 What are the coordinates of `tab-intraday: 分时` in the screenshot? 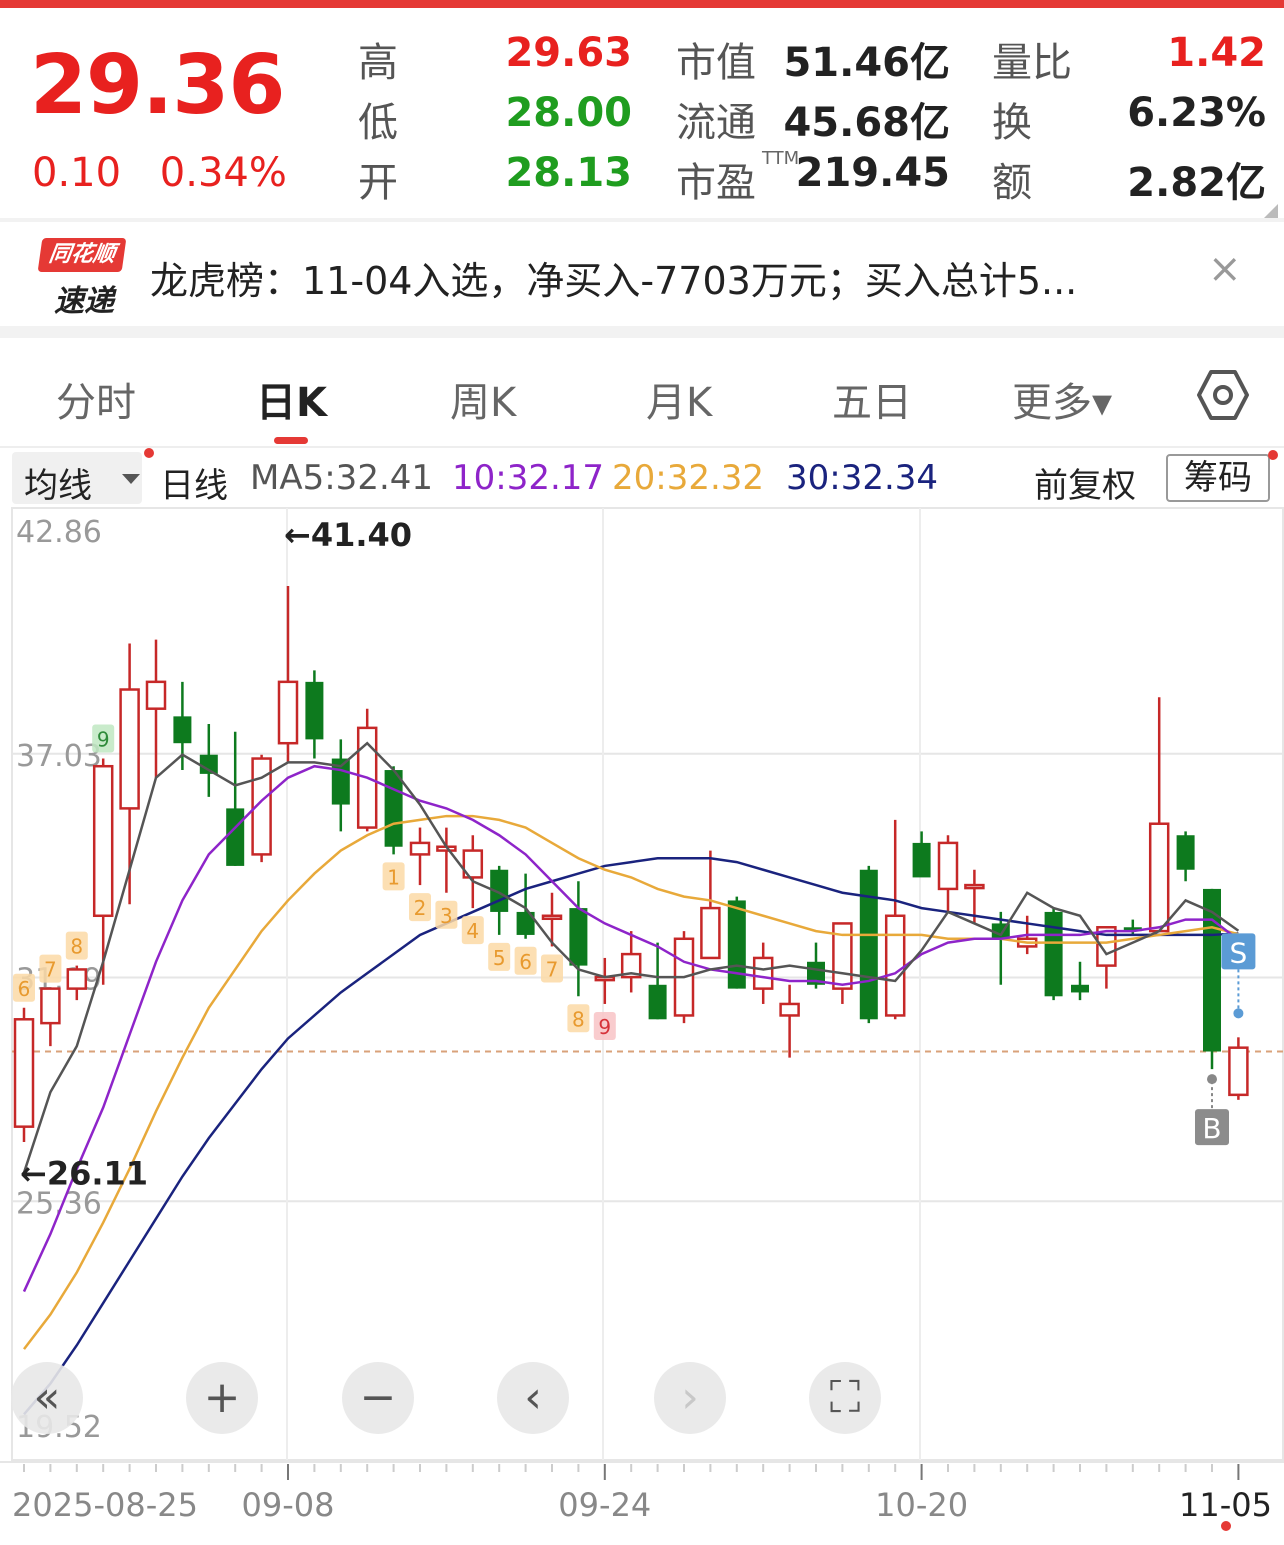 It's located at (96, 399).